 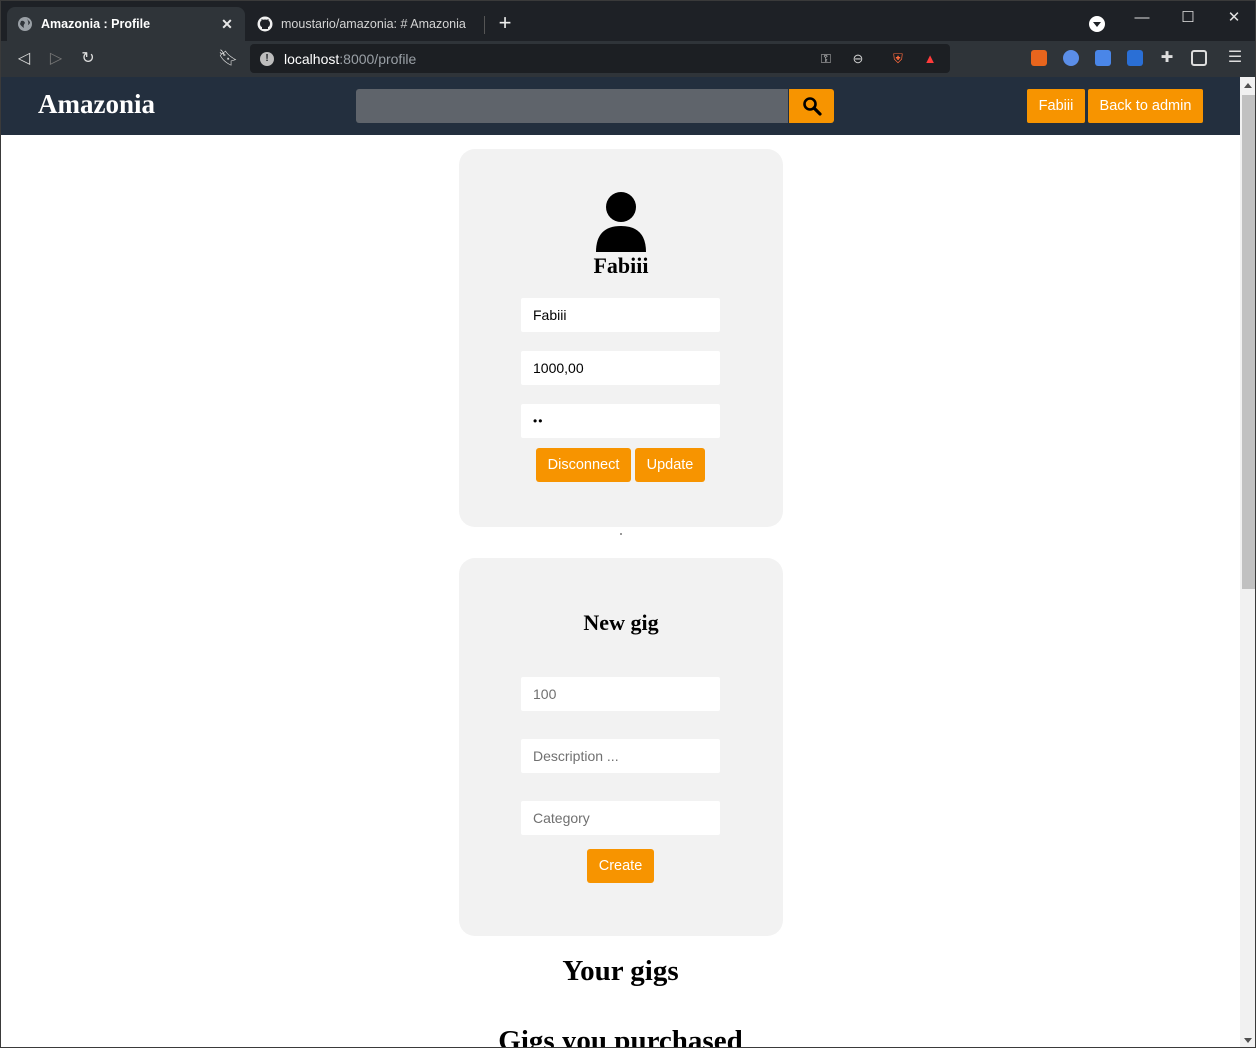 I want to click on name-field, so click(x=620, y=315).